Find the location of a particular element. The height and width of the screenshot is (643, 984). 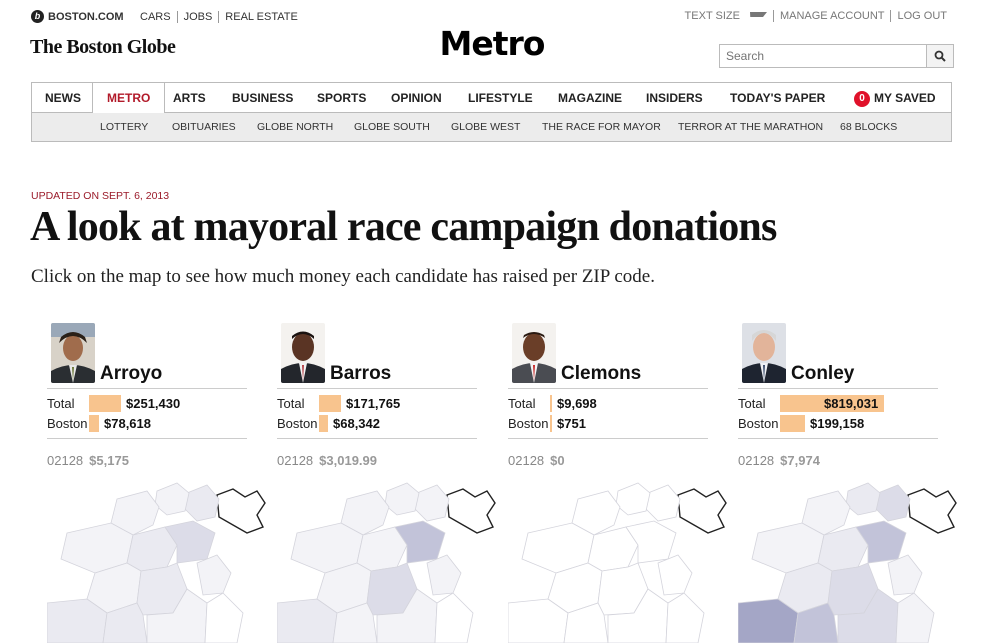

search-icon is located at coordinates (940, 56).